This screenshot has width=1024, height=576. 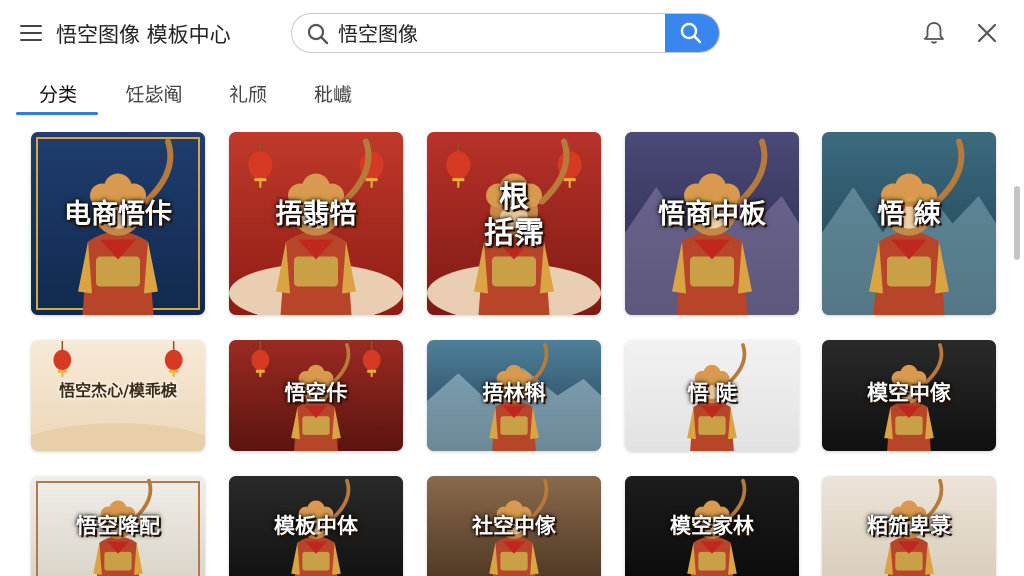 What do you see at coordinates (143, 35) in the screenshot?
I see `app-title: 悟空图像 模板中心` at bounding box center [143, 35].